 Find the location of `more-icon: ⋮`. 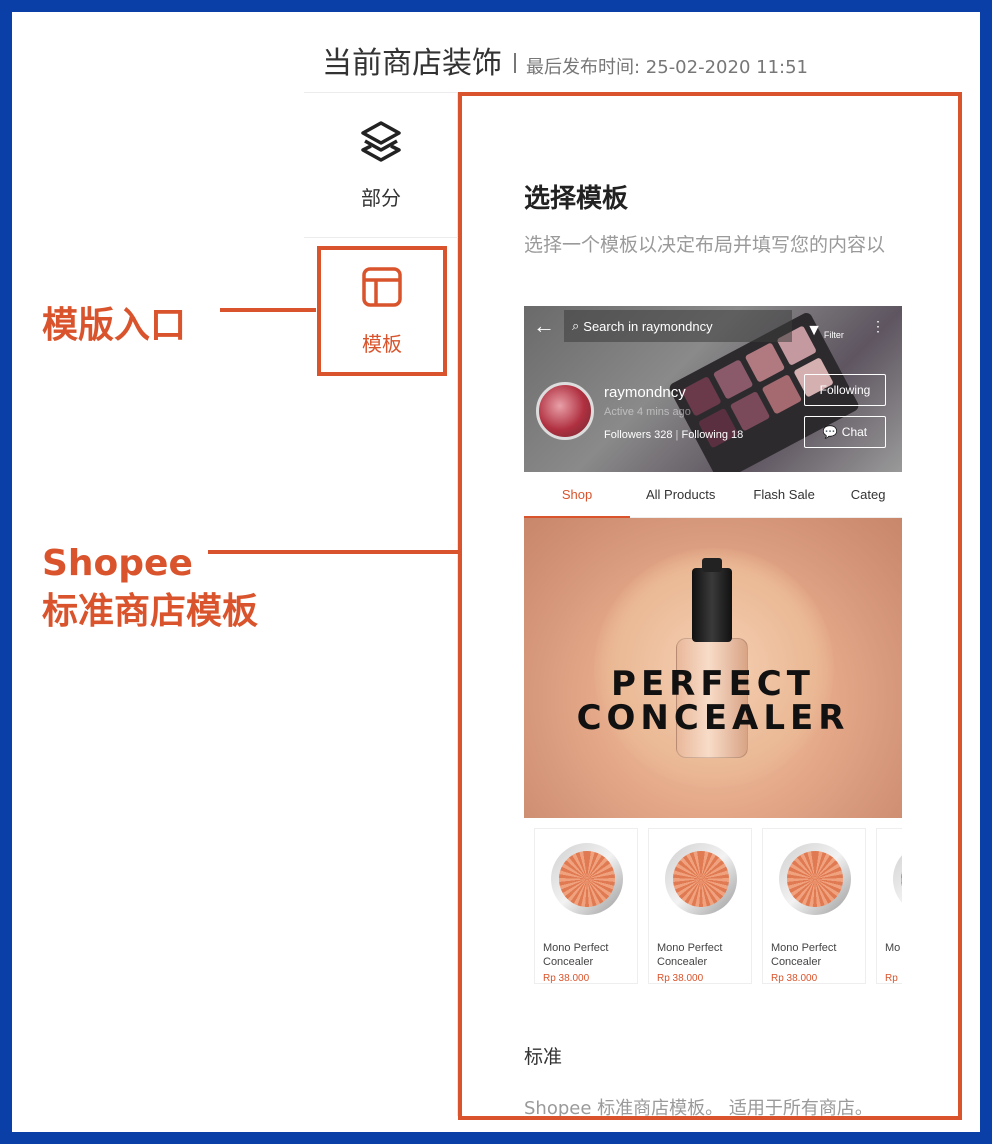

more-icon: ⋮ is located at coordinates (878, 326).